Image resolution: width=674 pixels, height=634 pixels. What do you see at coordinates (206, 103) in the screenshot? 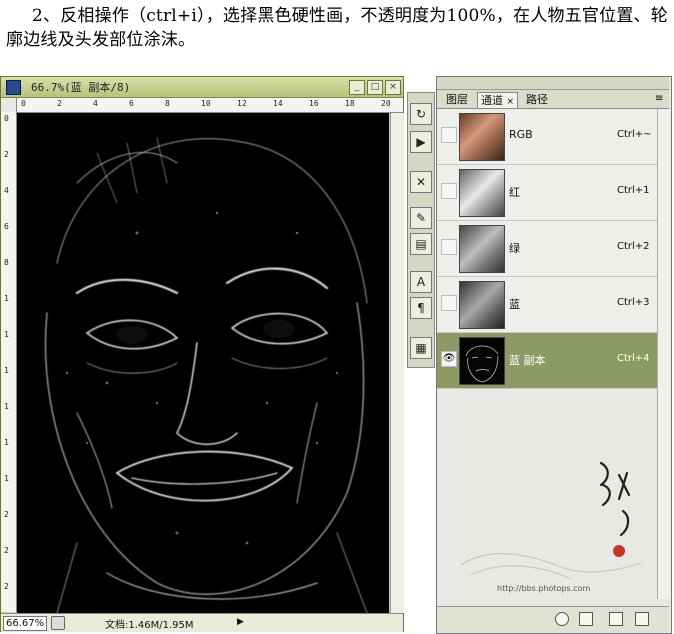
I see `ruler-tick-label: 10` at bounding box center [206, 103].